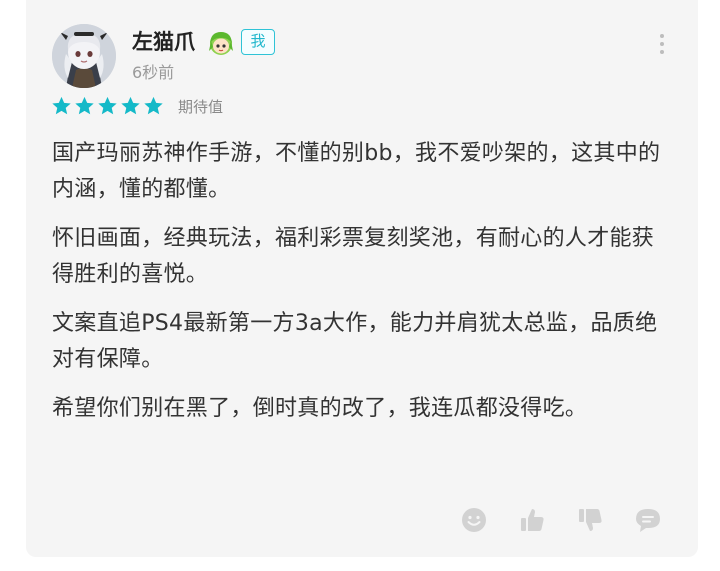 Image resolution: width=720 pixels, height=571 pixels. Describe the element at coordinates (648, 520) in the screenshot. I see `comment-icon` at that location.